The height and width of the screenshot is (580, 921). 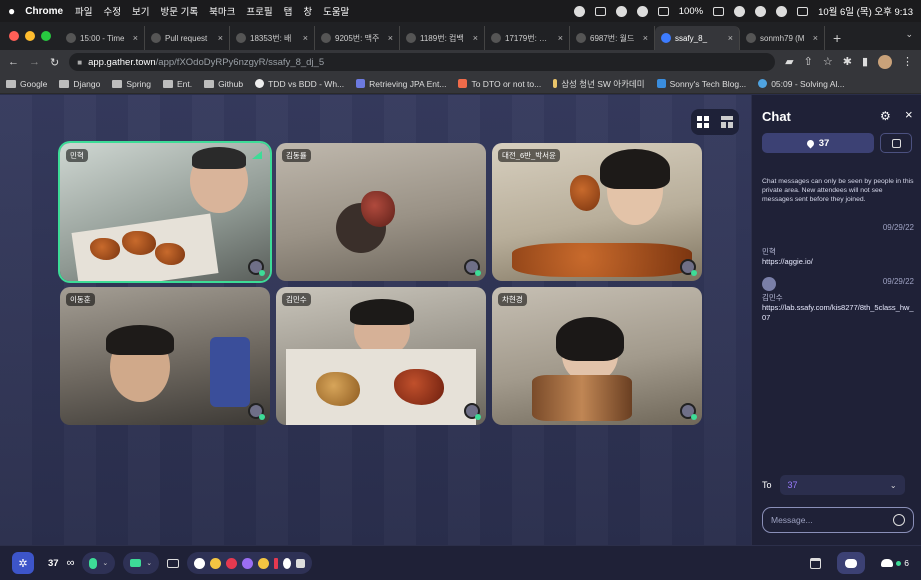 I want to click on status-chat-icon, so click(x=642, y=11).